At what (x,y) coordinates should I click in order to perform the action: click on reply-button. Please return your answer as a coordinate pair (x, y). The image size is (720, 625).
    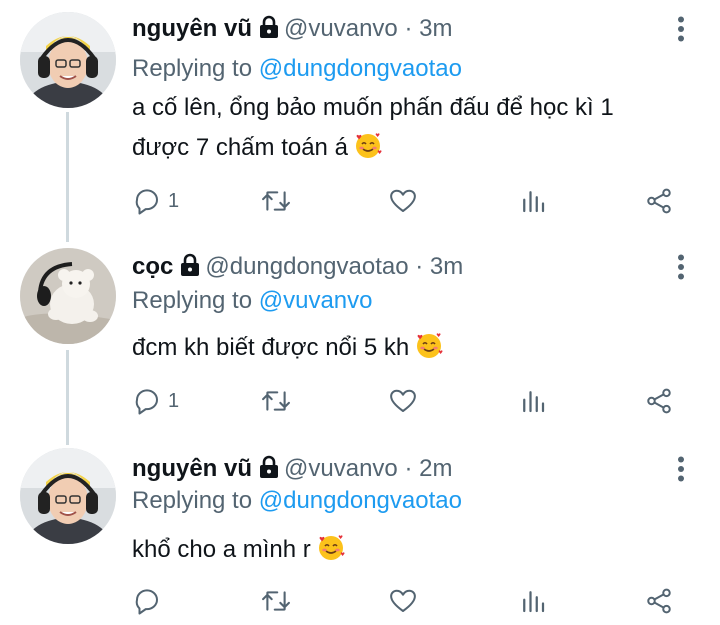
    Looking at the image, I should click on (150, 601).